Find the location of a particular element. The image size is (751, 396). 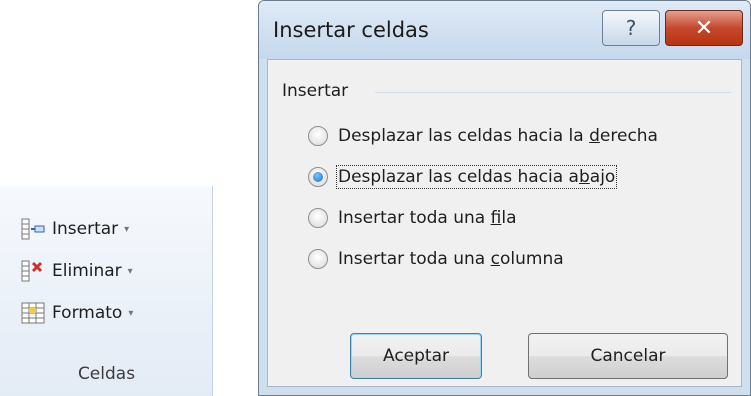

group-divider is located at coordinates (553, 92).